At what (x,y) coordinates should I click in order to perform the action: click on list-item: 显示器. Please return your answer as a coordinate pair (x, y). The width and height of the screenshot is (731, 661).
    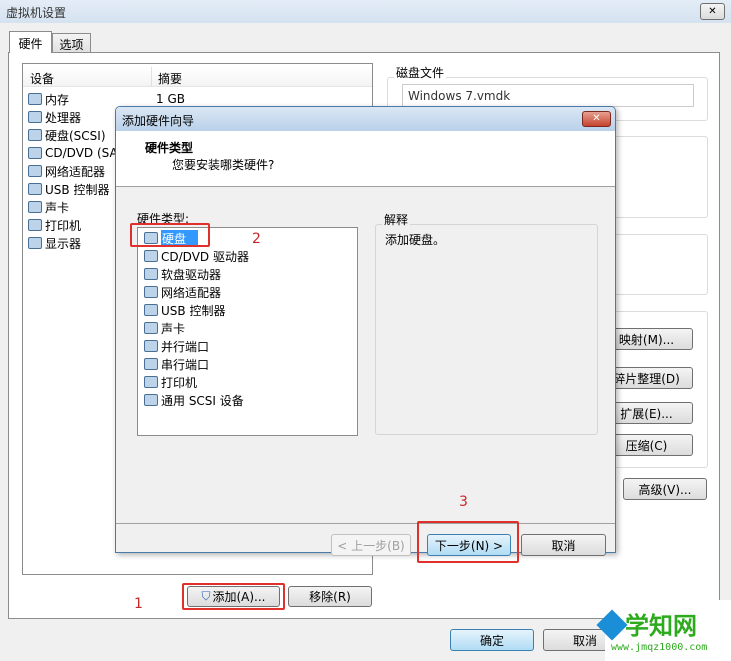
    Looking at the image, I should click on (54, 243).